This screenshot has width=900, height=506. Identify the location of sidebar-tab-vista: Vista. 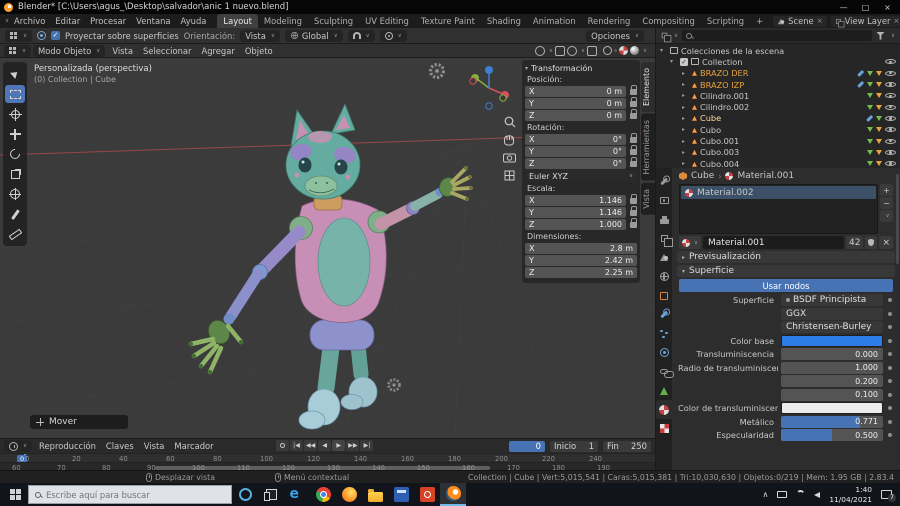
(648, 198).